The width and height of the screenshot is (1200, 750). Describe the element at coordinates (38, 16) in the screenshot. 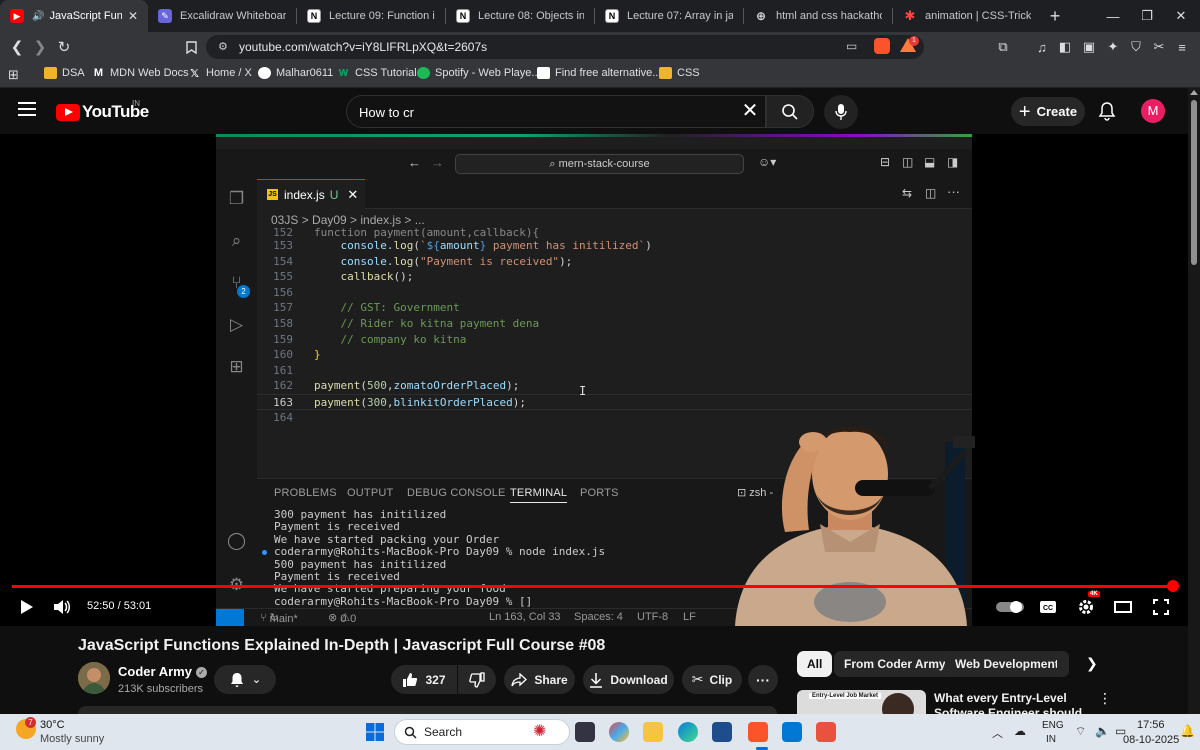

I see `audio-playing-icon: 🔊` at that location.